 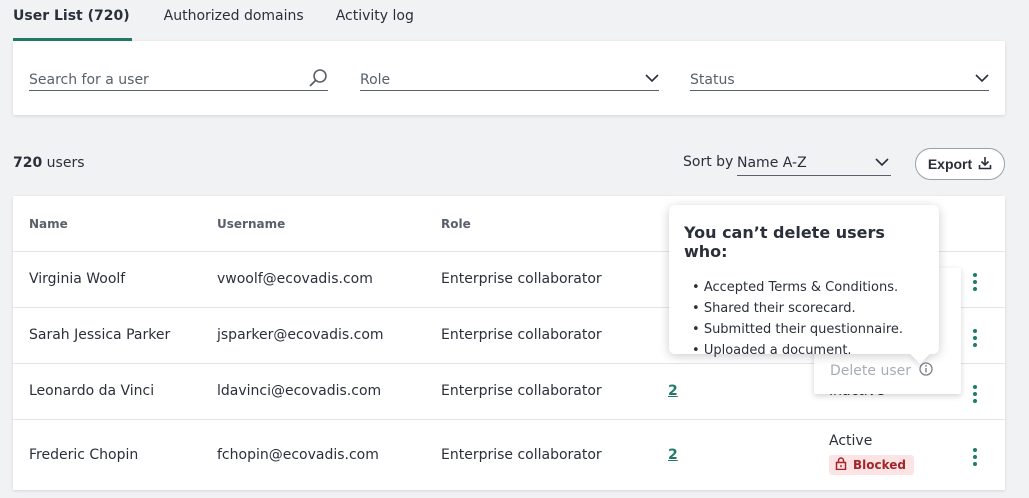 What do you see at coordinates (300, 335) in the screenshot?
I see `user-username: jsparker@ecovadis.com` at bounding box center [300, 335].